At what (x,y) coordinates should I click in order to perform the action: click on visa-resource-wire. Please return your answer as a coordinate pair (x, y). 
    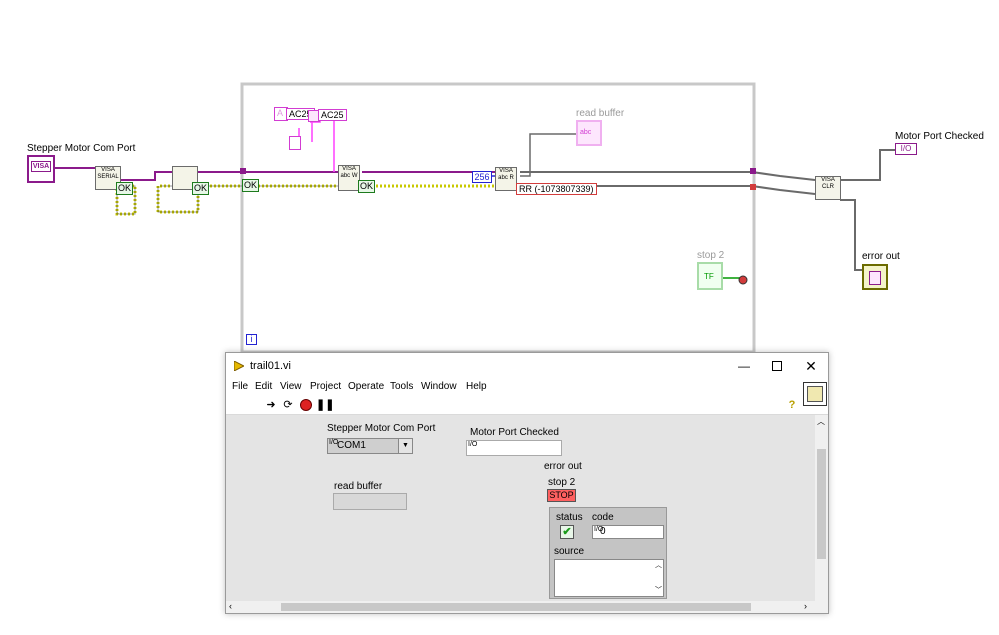
    Looking at the image, I should click on (275, 174).